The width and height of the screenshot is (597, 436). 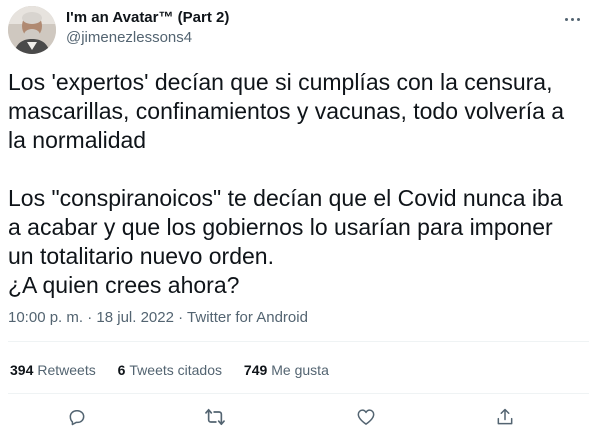 I want to click on quotes-stat: 6 Tweets citados, so click(x=170, y=370).